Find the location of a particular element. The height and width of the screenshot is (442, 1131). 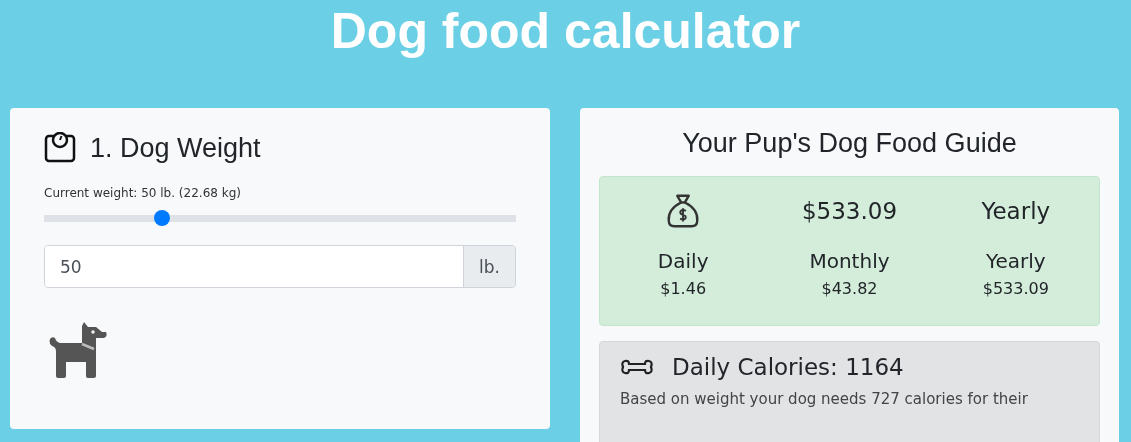

period-label: Yearly is located at coordinates (1015, 261).